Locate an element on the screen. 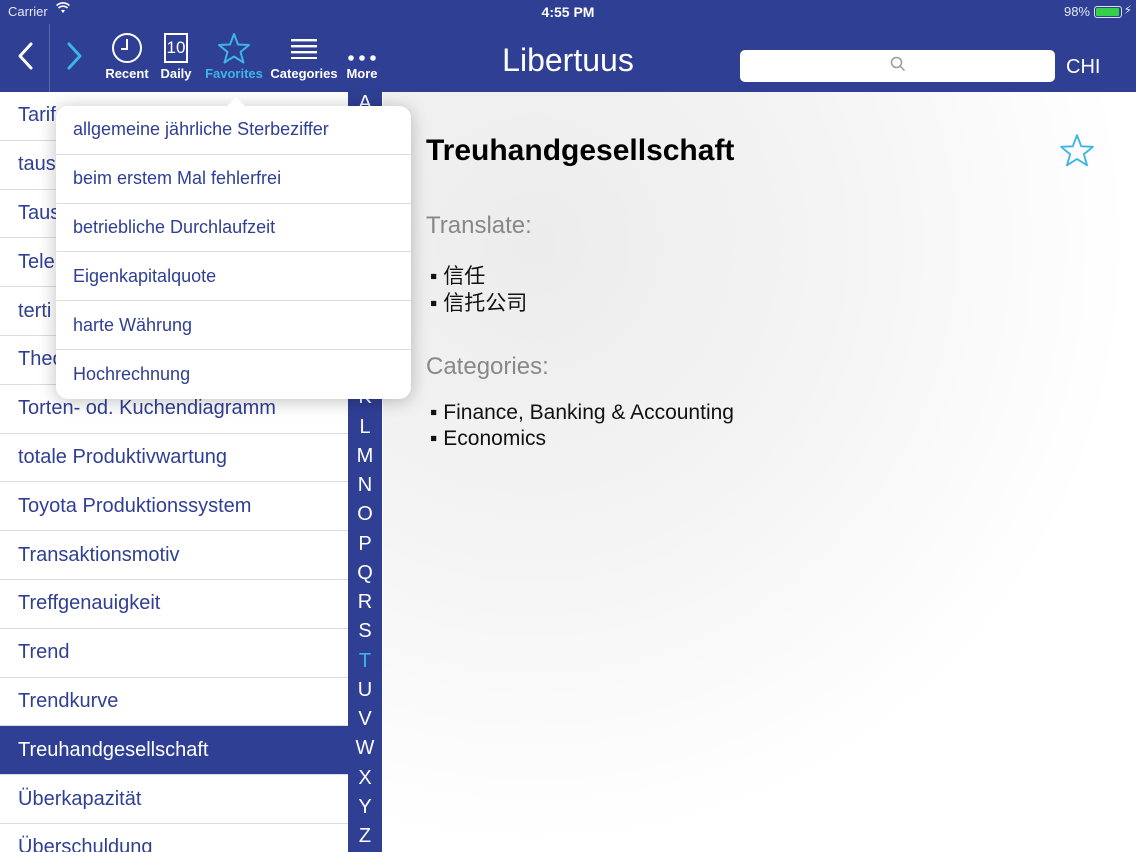  battery-icon is located at coordinates (1108, 12).